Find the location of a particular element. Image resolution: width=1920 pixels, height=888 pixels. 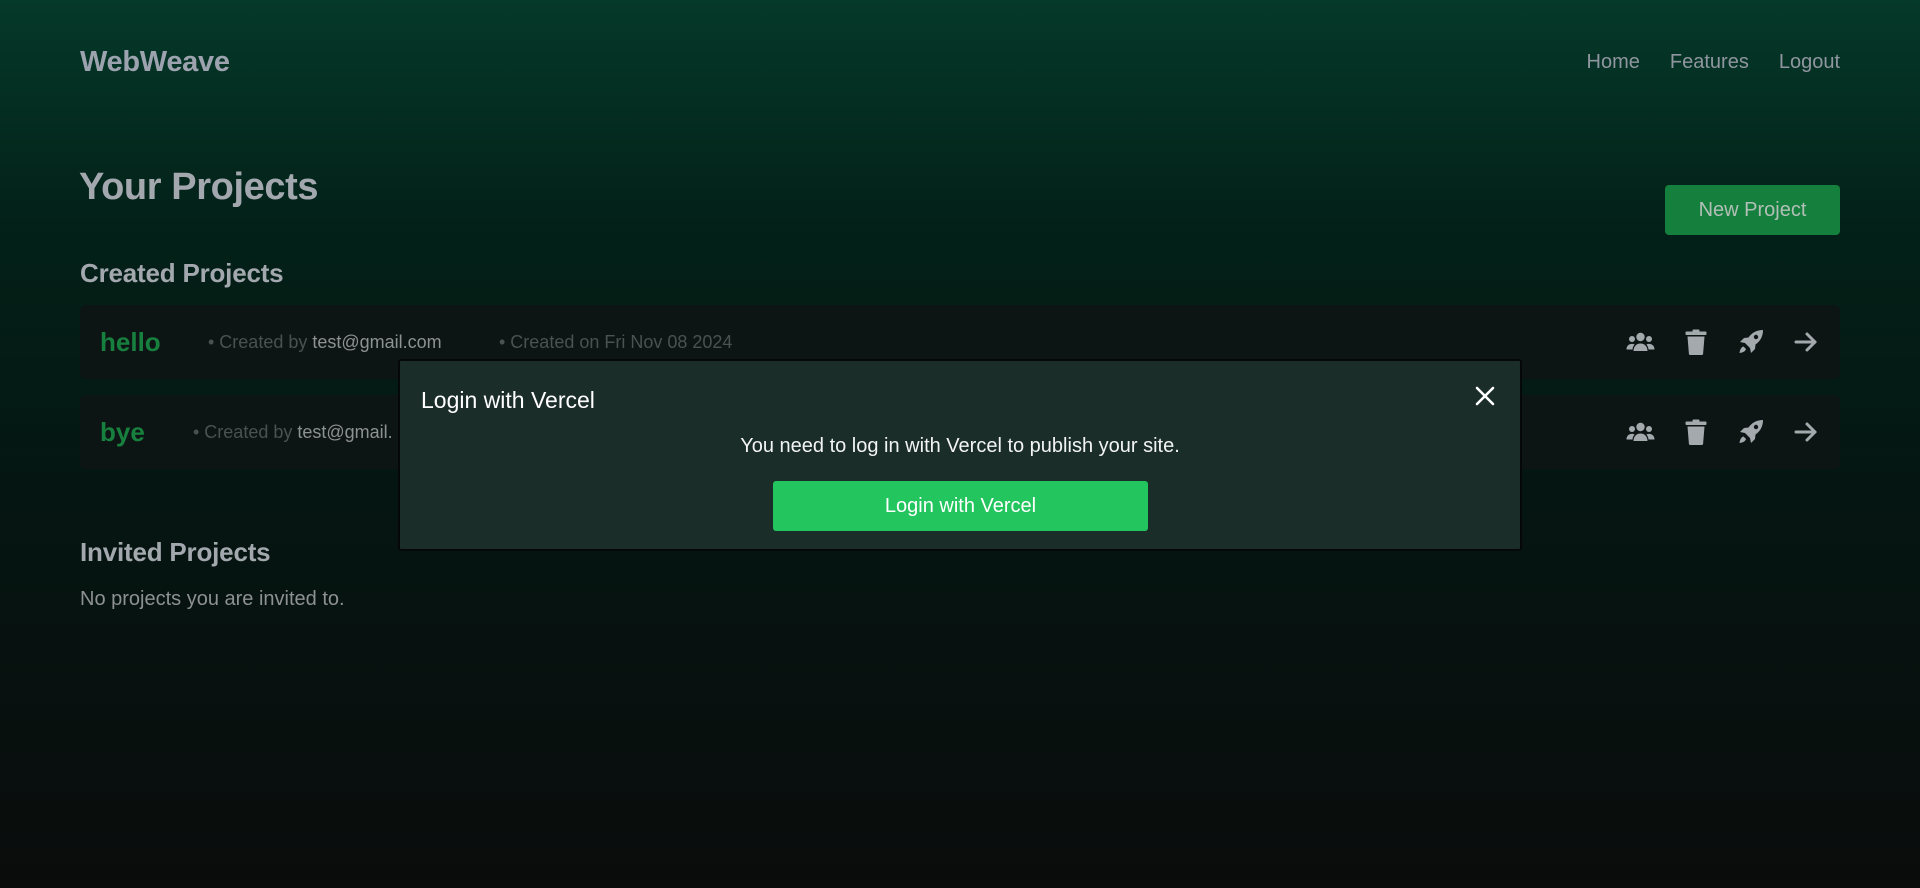

project-created-on: • Created on Fri Nov 08 2024 is located at coordinates (616, 341).